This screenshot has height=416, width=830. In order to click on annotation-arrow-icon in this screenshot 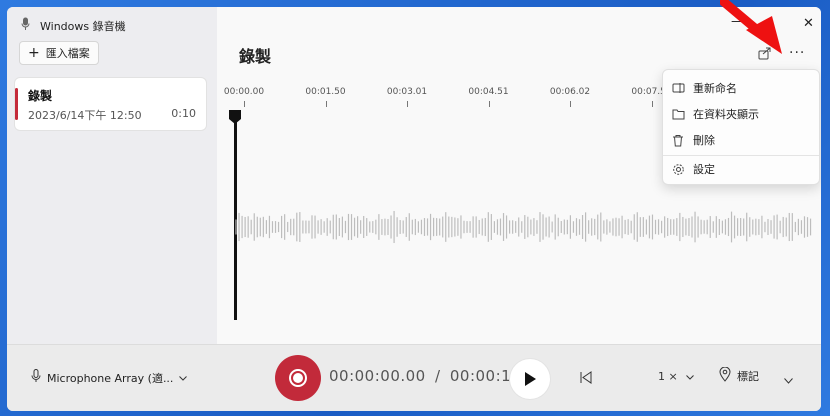, I will do `click(757, 32)`.